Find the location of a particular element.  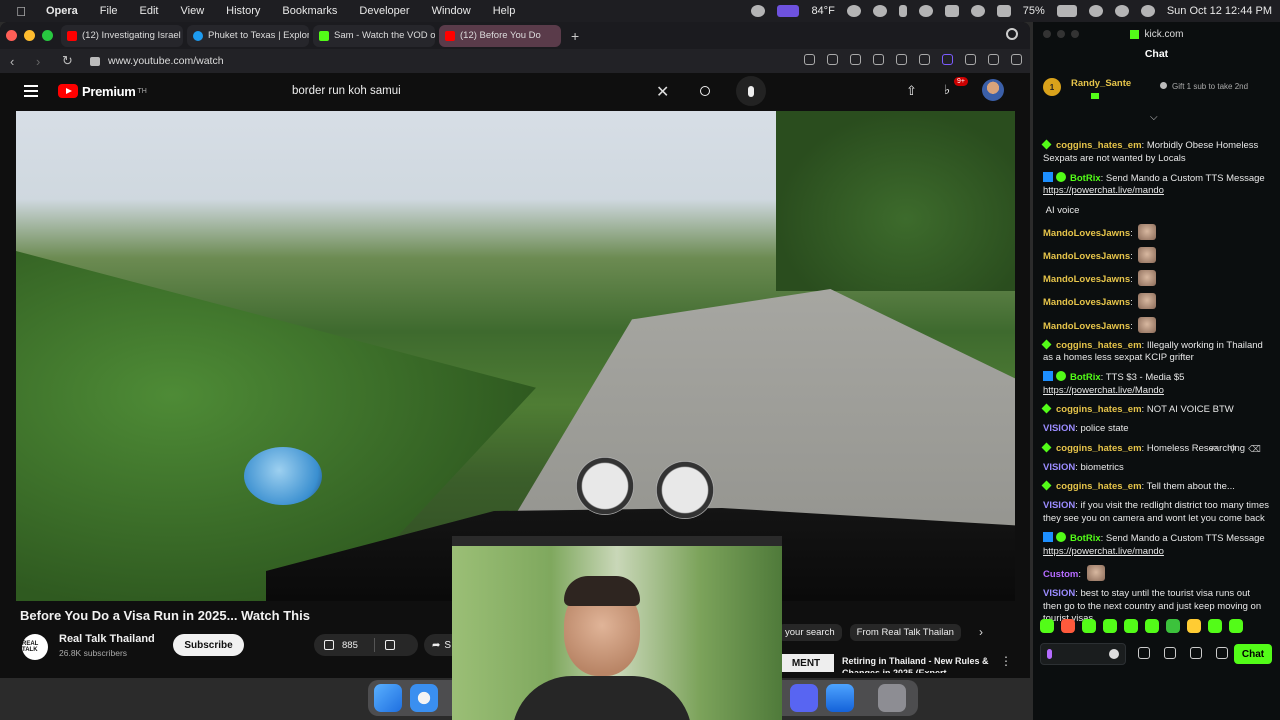

close-window-button is located at coordinates (11, 35).